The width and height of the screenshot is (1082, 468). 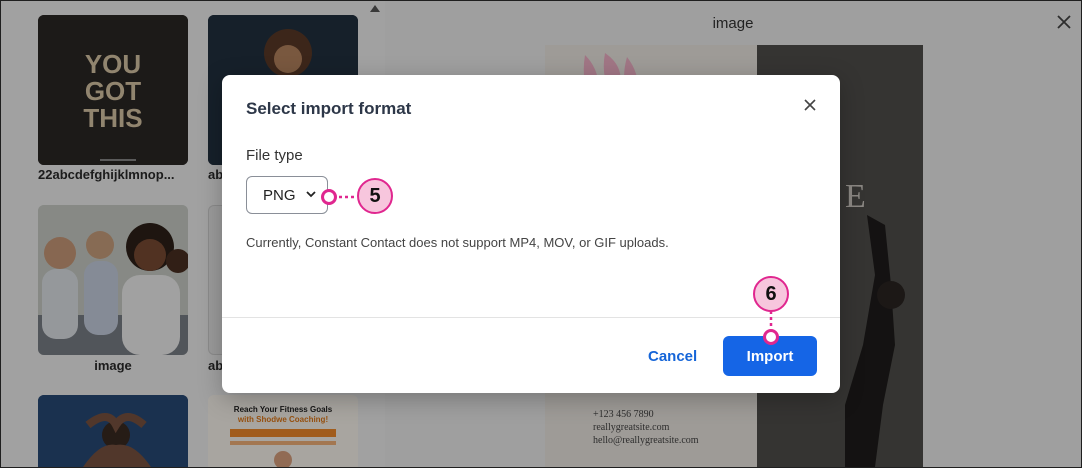 I want to click on callout-step-badge: 5, so click(x=375, y=196).